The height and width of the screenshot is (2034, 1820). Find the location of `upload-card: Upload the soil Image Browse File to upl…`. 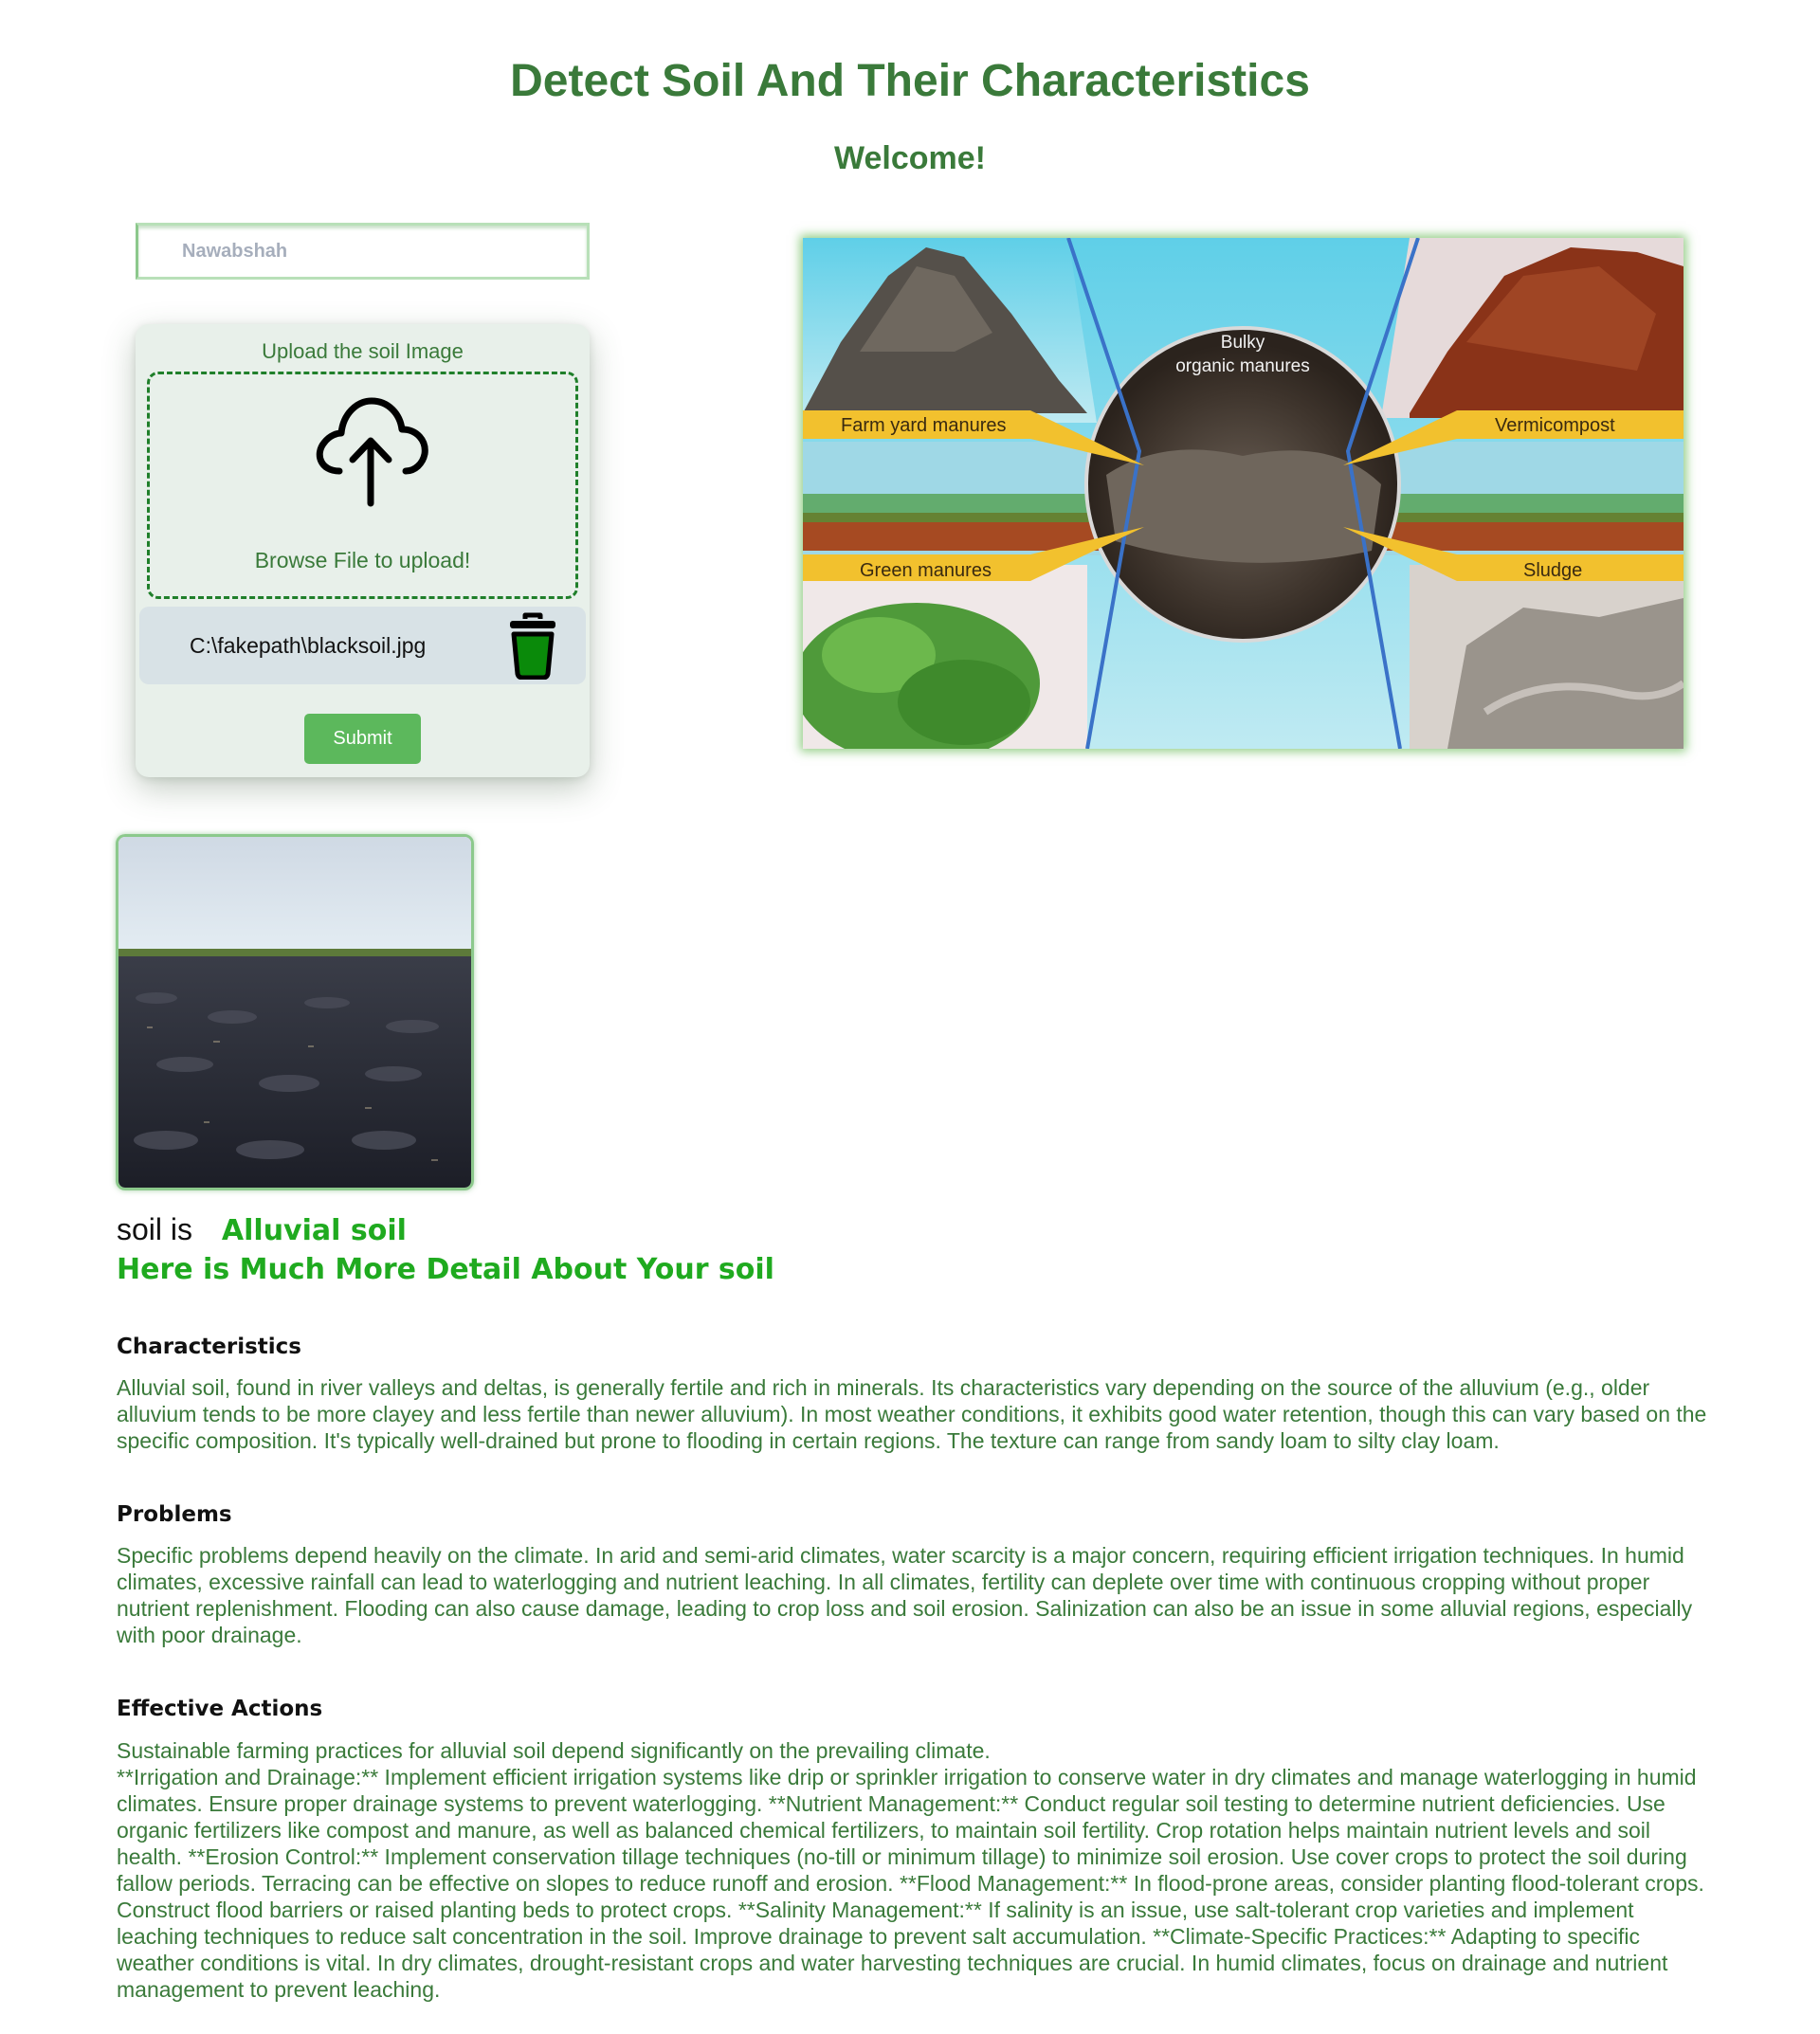

upload-card: Upload the soil Image Browse File to upl… is located at coordinates (363, 550).